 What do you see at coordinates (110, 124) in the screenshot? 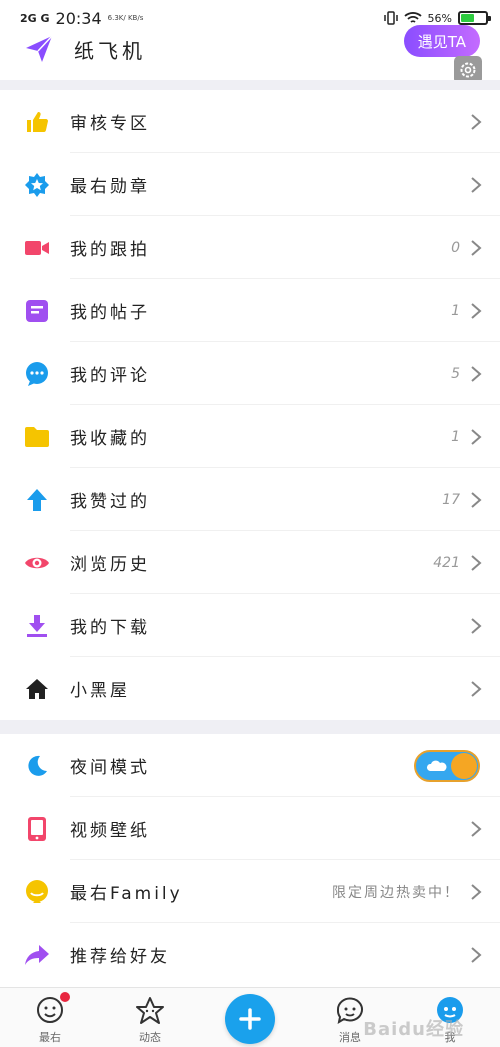
I see `menu-label: 审核专区` at bounding box center [110, 124].